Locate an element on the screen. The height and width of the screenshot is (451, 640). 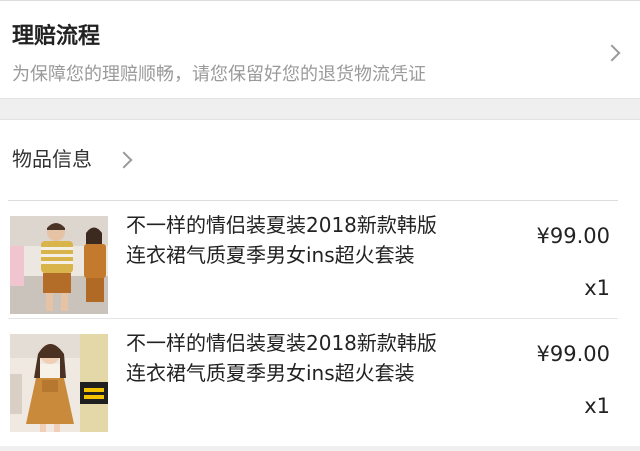
claim-process-subtitle: 为保障您的理赔顺畅，请您保留好您的退货物流凭证 is located at coordinates (219, 74).